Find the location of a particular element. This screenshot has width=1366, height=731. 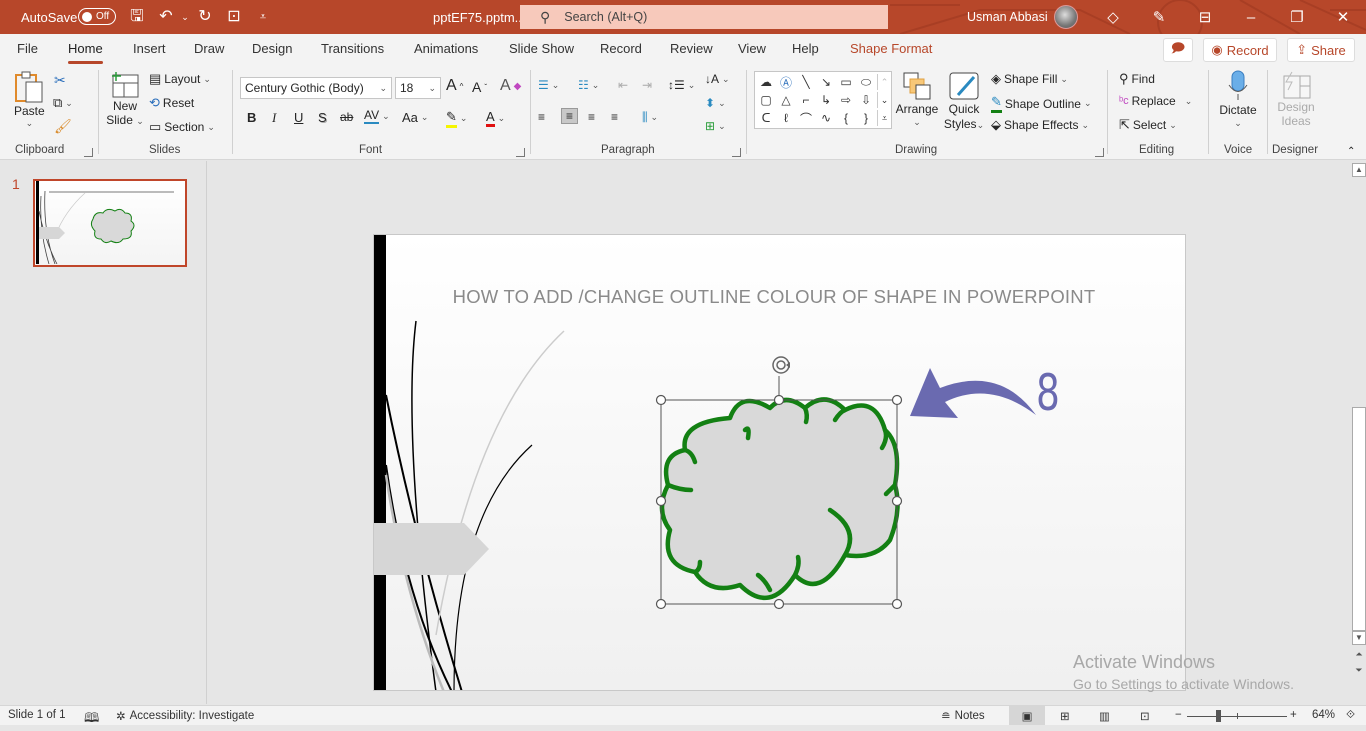

resize-handle-left is located at coordinates (661, 501).